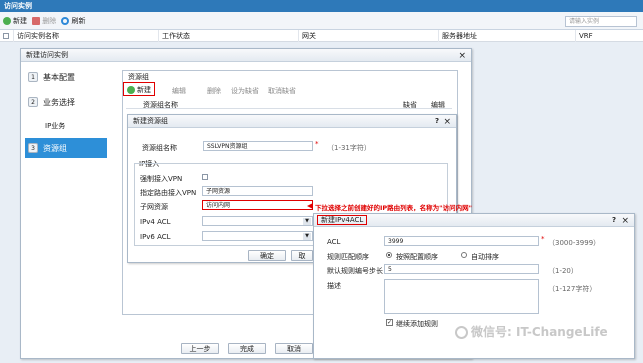 The image size is (643, 363). I want to click on description-textarea, so click(461, 296).